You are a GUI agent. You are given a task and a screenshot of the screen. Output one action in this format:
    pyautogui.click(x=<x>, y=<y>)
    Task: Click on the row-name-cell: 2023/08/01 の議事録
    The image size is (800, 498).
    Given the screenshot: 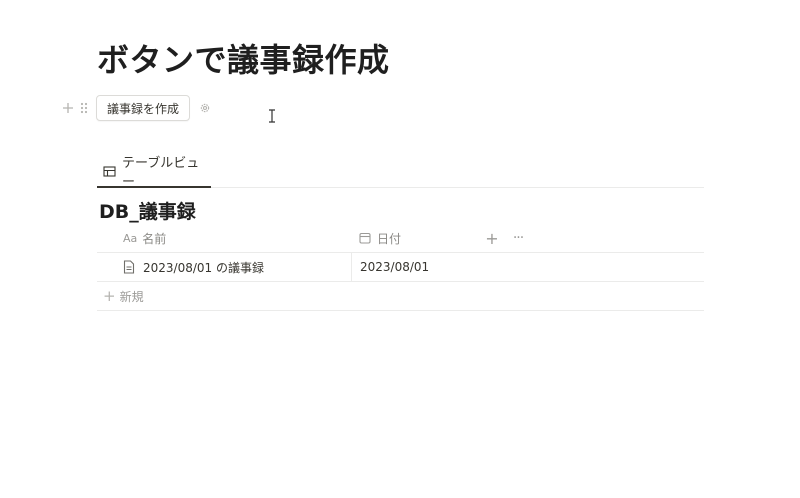 What is the action you would take?
    pyautogui.click(x=193, y=267)
    